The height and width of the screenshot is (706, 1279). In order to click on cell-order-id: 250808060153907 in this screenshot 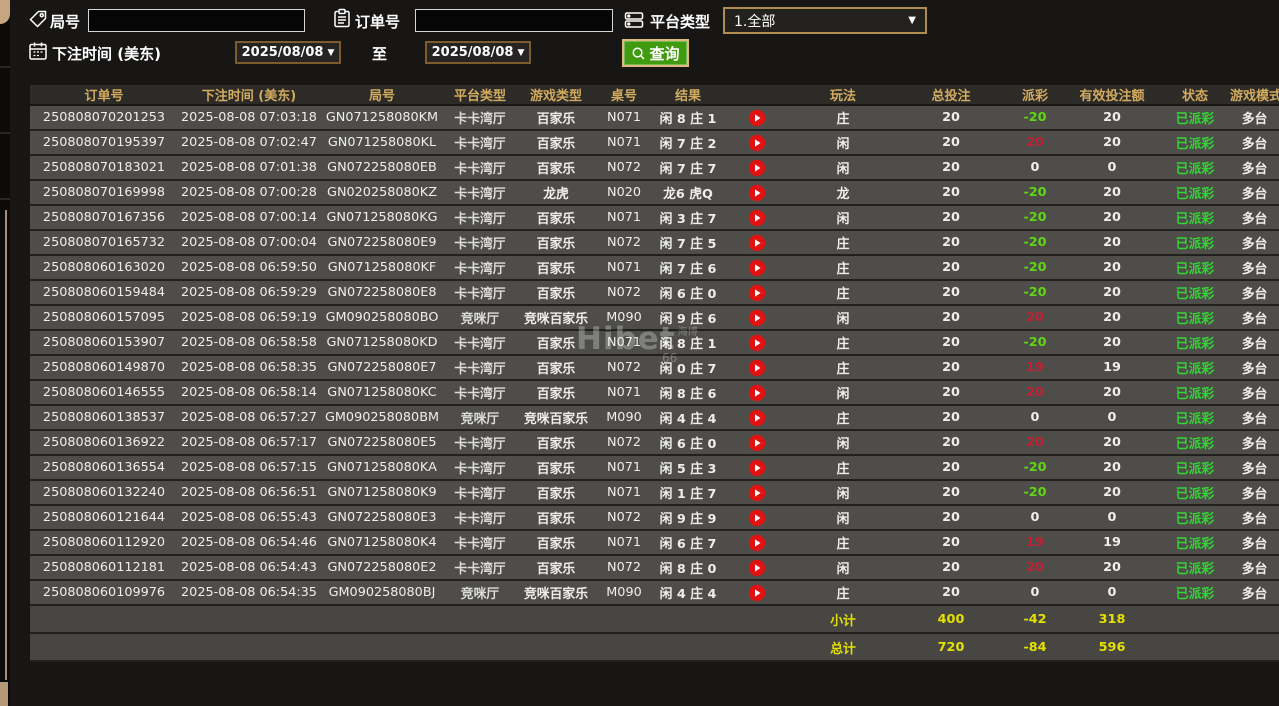, I will do `click(104, 343)`.